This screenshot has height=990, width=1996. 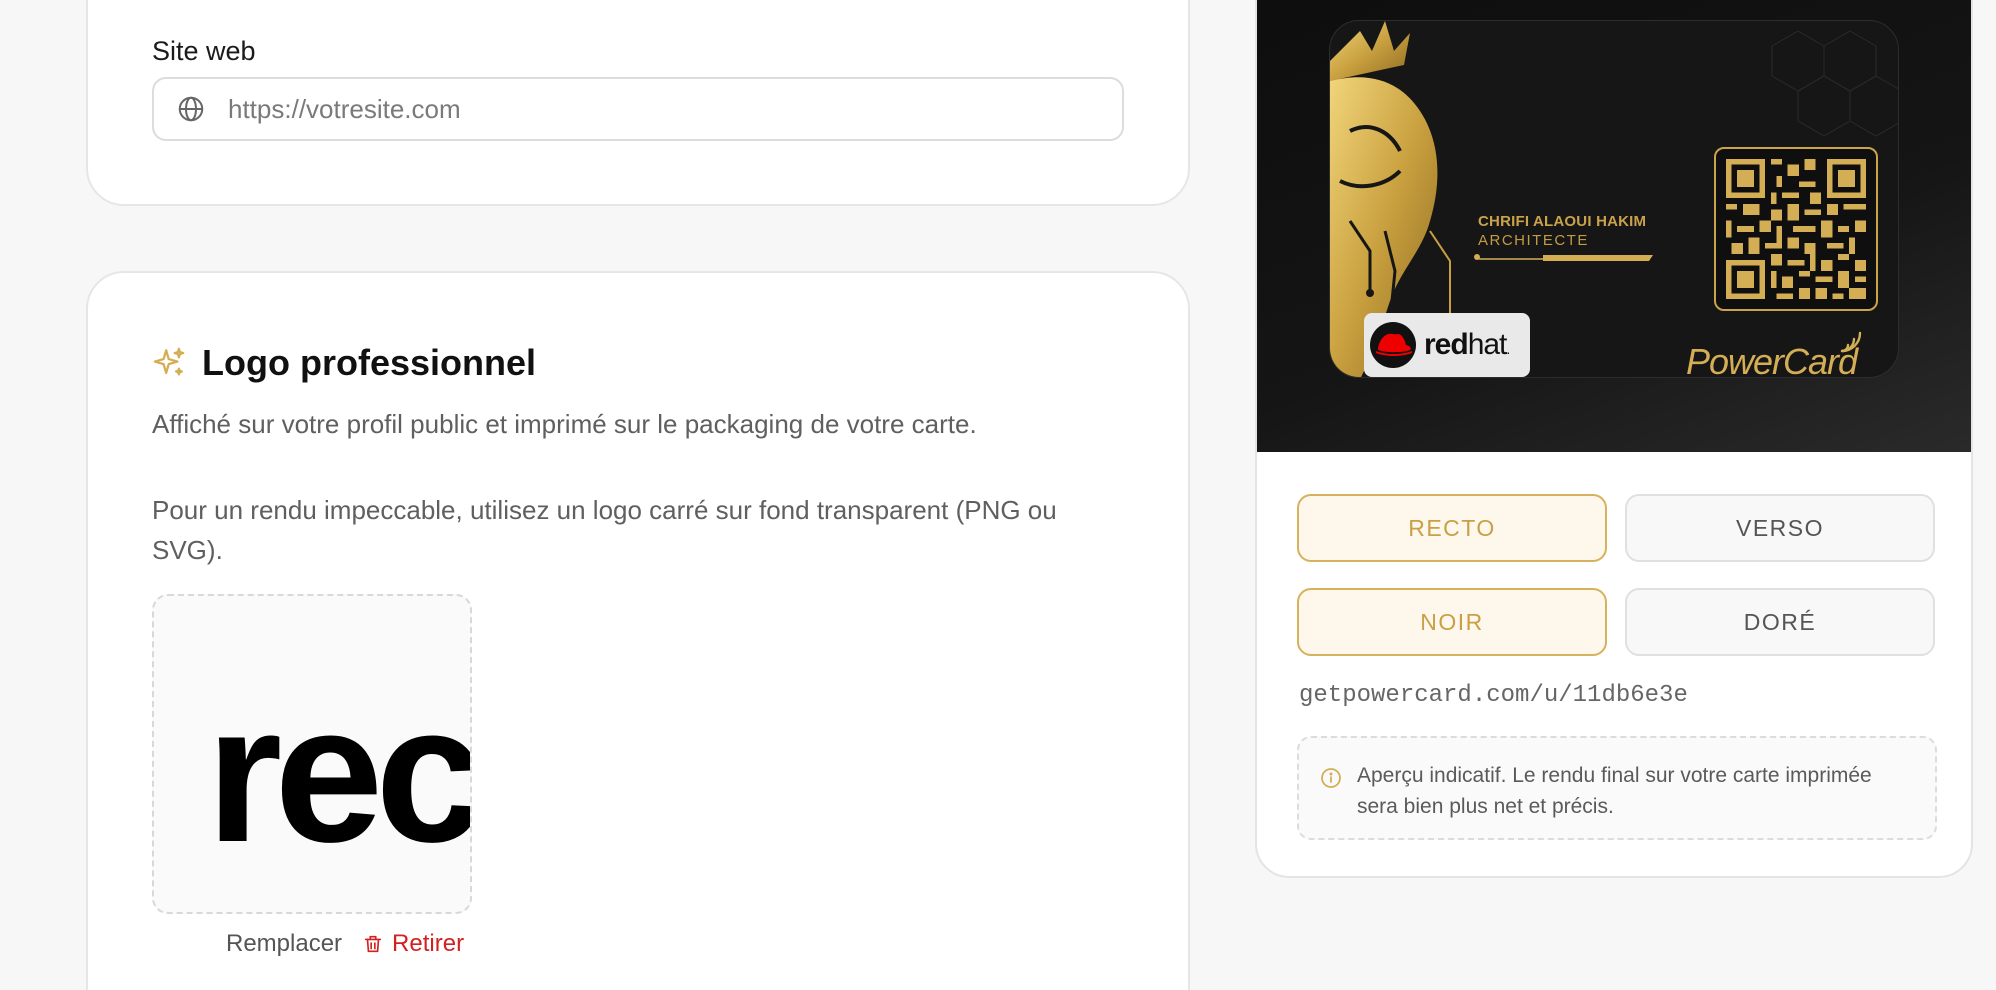 I want to click on sparkle-icon, so click(x=169, y=361).